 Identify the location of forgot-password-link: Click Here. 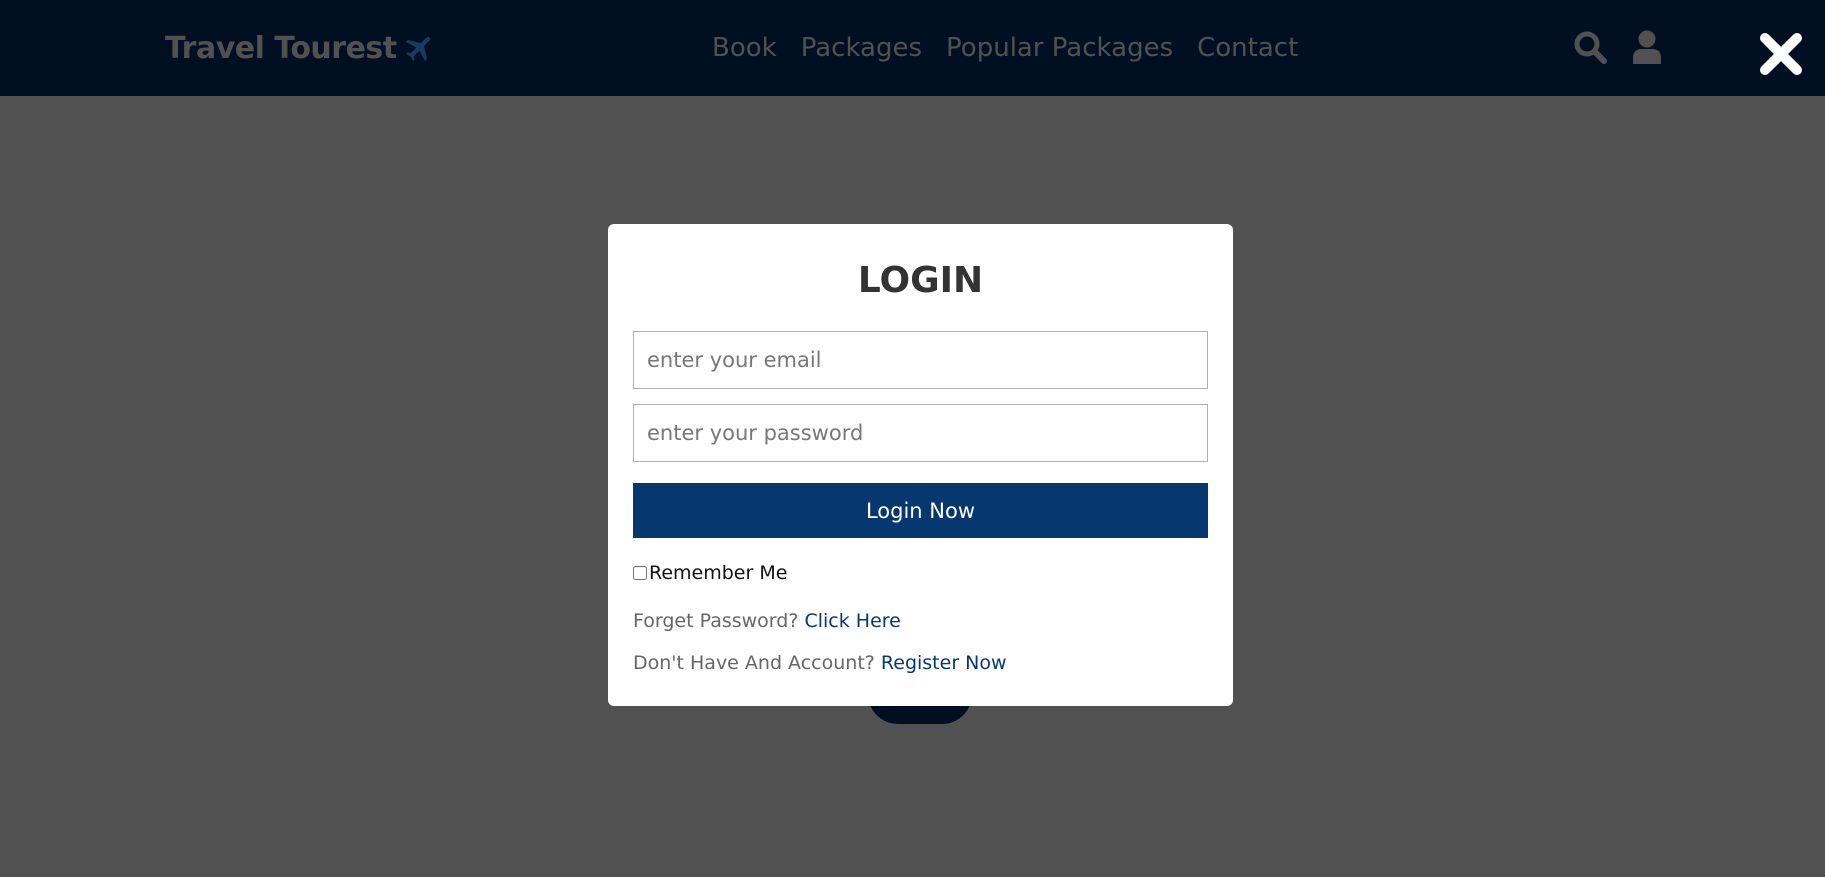
(852, 621).